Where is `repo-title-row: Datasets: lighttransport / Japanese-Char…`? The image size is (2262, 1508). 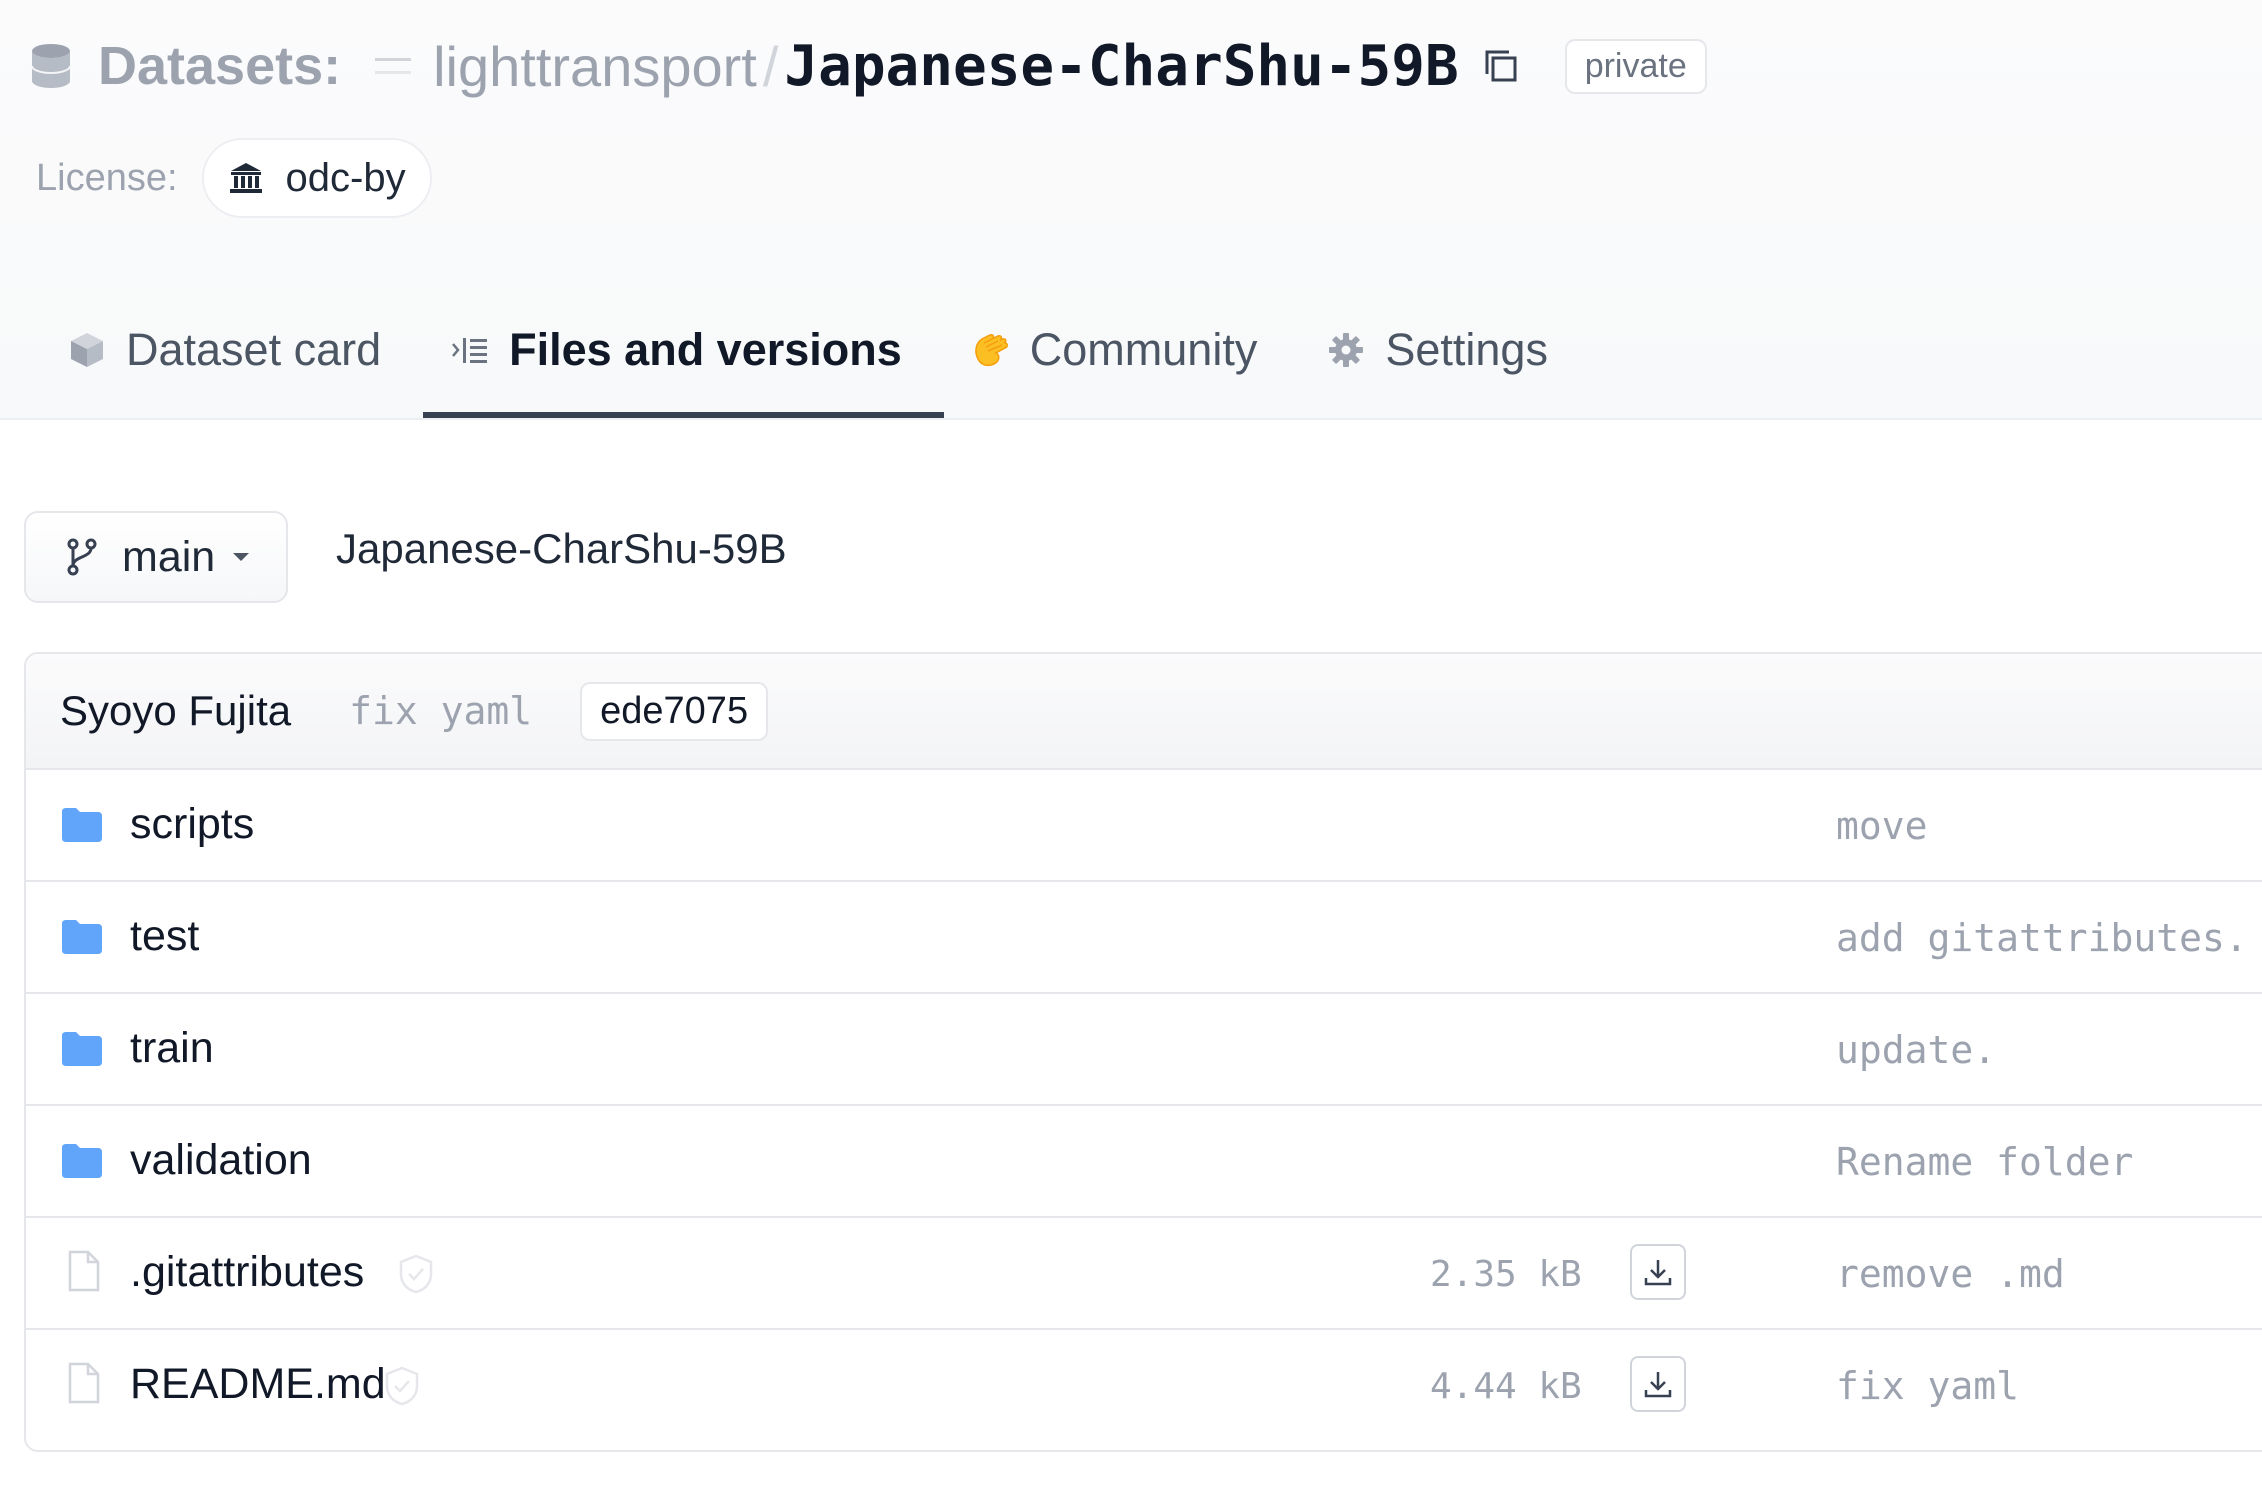
repo-title-row: Datasets: lighttransport / Japanese-Char… is located at coordinates (868, 66).